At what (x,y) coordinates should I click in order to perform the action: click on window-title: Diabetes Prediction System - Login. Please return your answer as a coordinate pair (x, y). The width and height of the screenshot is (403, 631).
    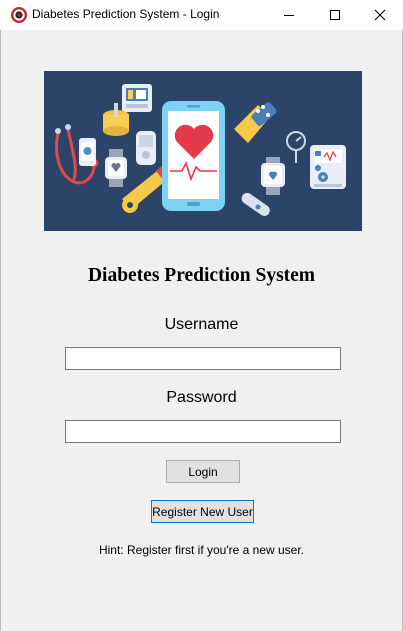
    Looking at the image, I should click on (126, 14).